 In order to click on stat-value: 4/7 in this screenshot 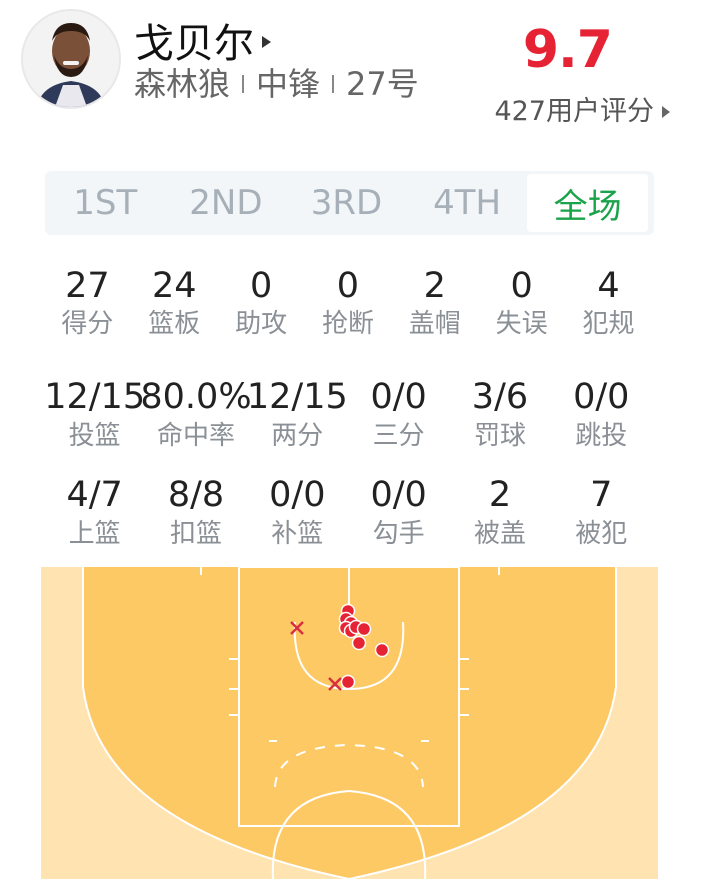, I will do `click(94, 495)`.